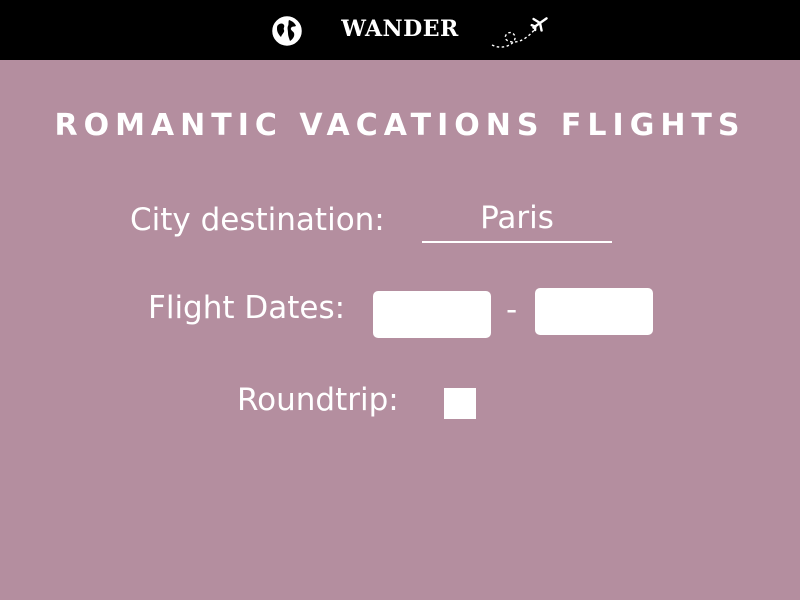  Describe the element at coordinates (517, 220) in the screenshot. I see `city-destination-input` at that location.